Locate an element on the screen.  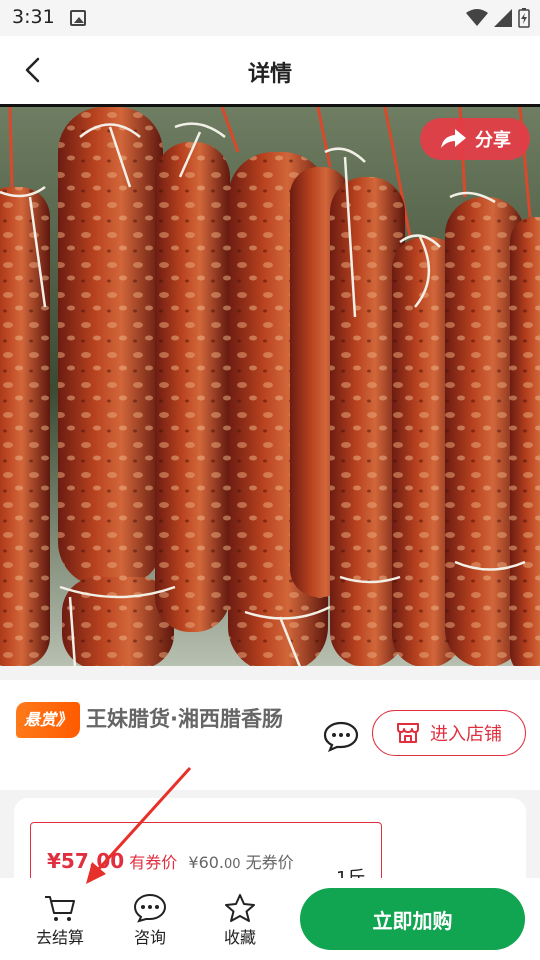
reward-tag: 悬赏》 is located at coordinates (48, 720).